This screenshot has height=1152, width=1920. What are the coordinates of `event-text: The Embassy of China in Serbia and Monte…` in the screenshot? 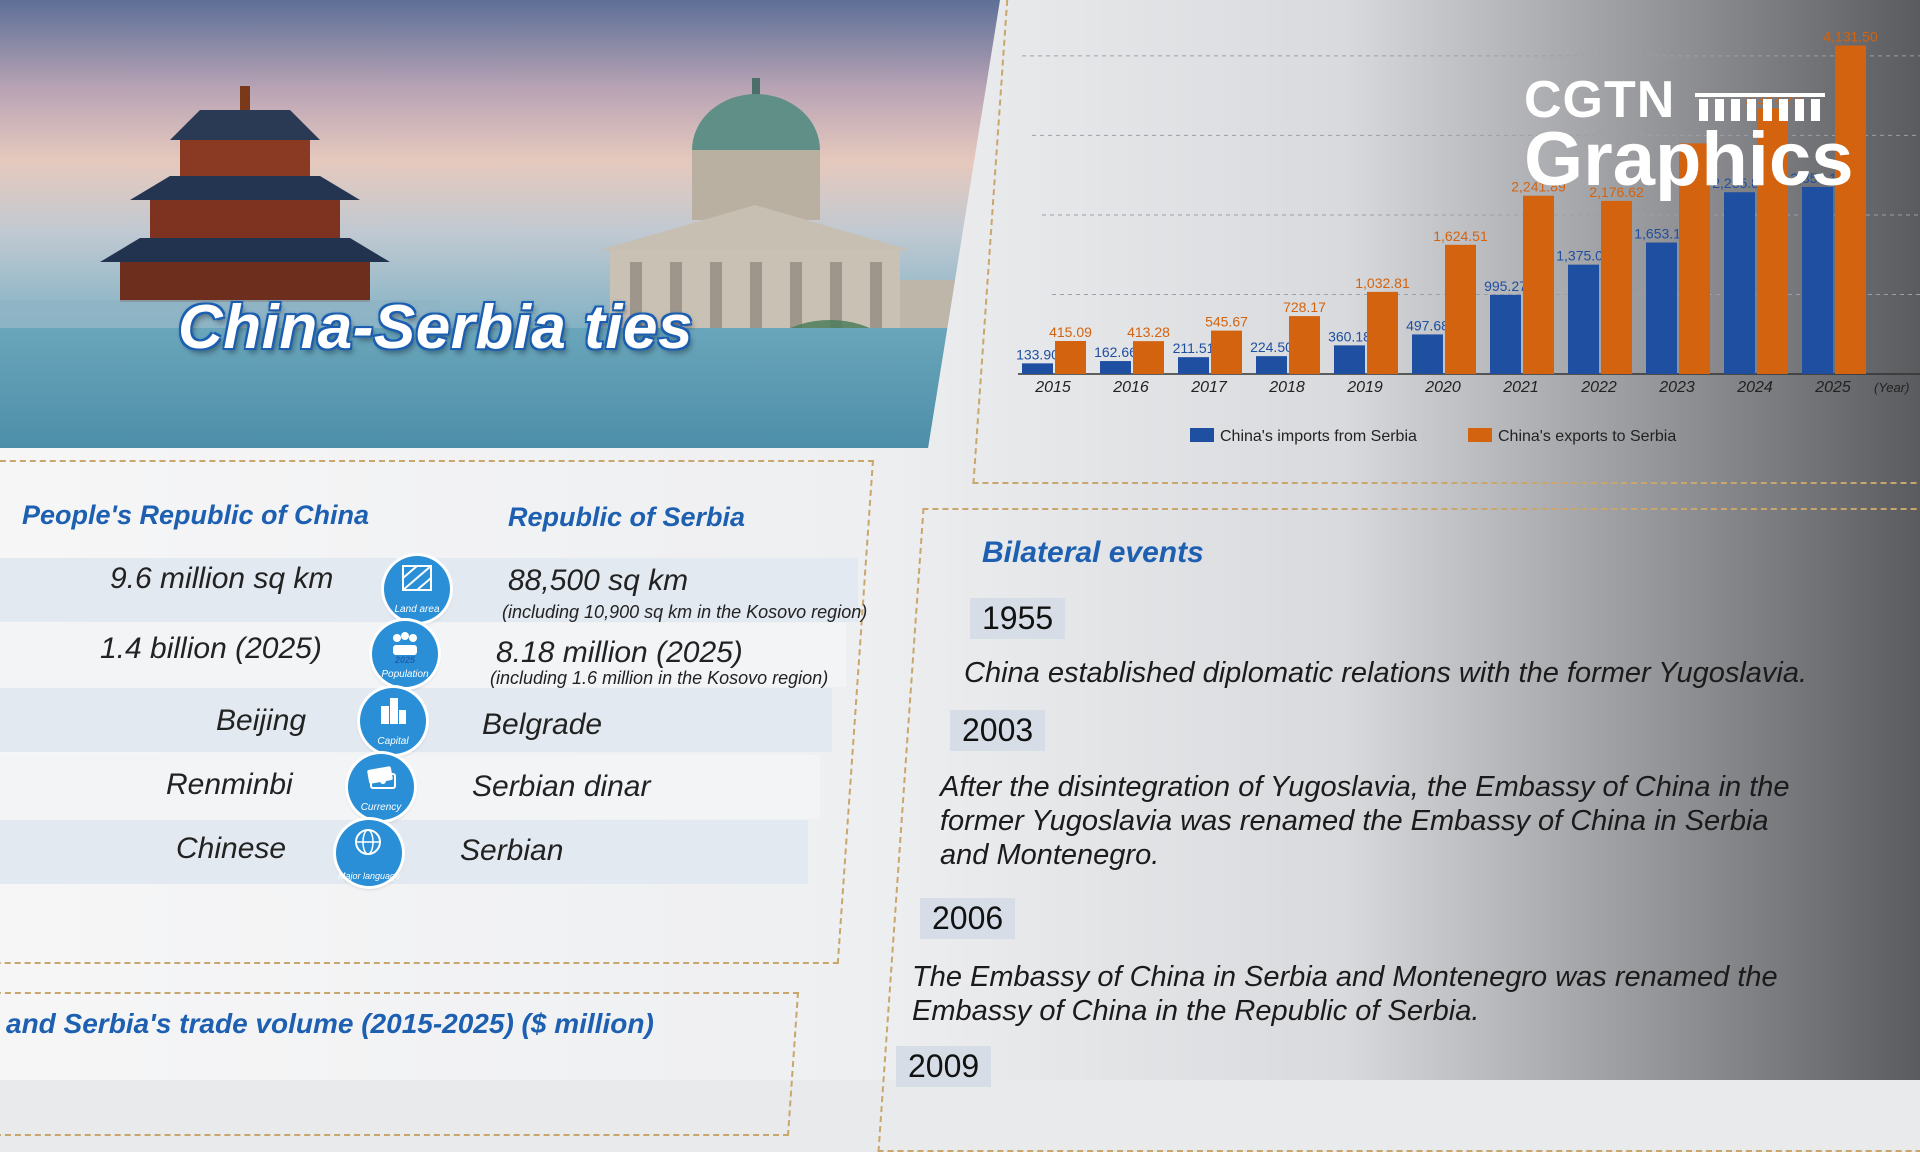 It's located at (1345, 994).